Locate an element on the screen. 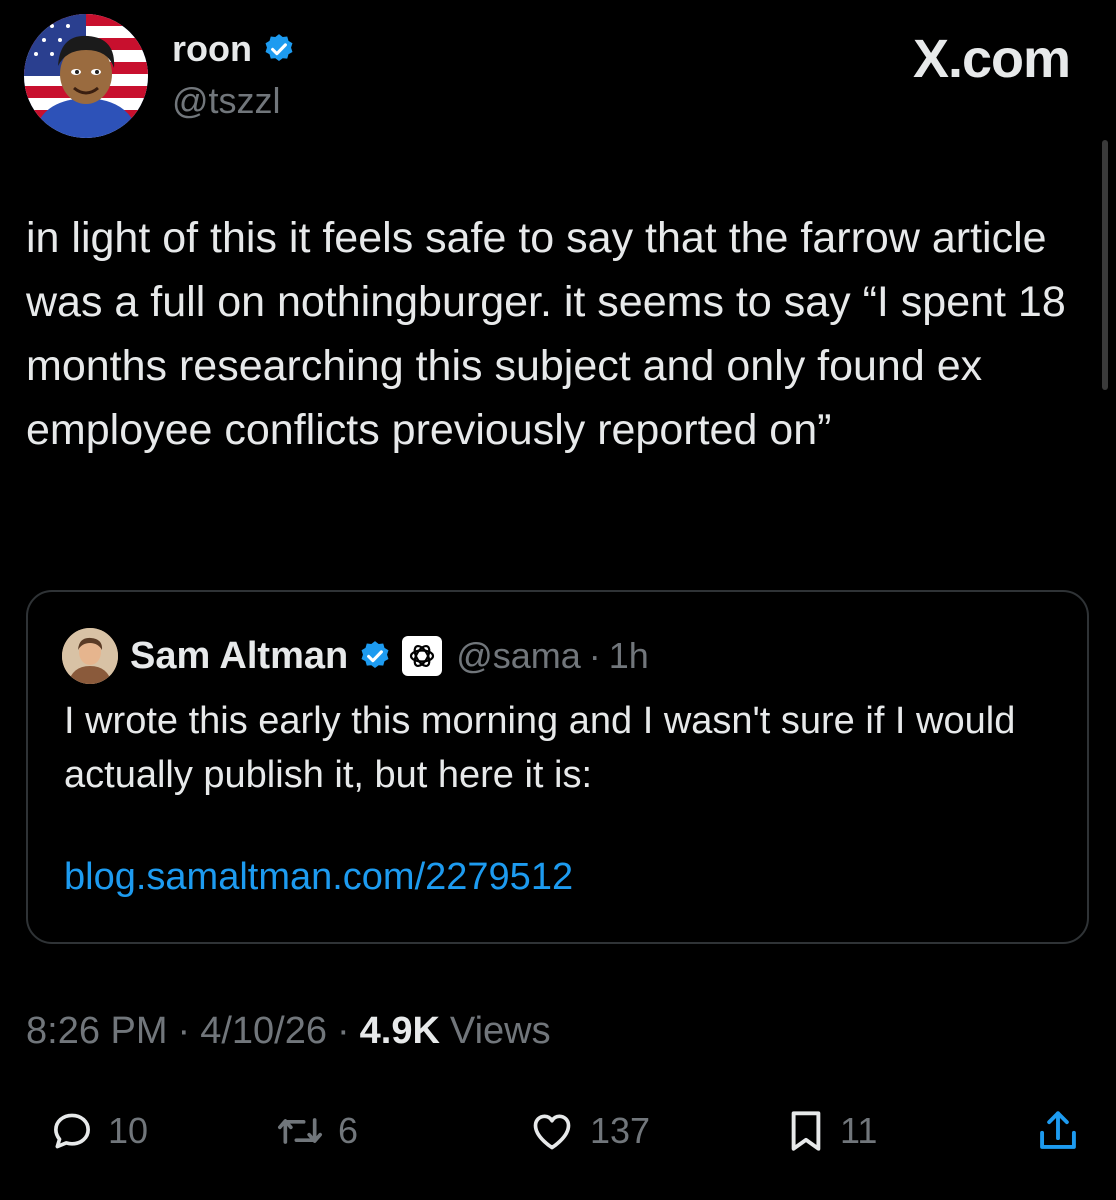 This screenshot has height=1200, width=1116. repost-count: 6 is located at coordinates (348, 1130).